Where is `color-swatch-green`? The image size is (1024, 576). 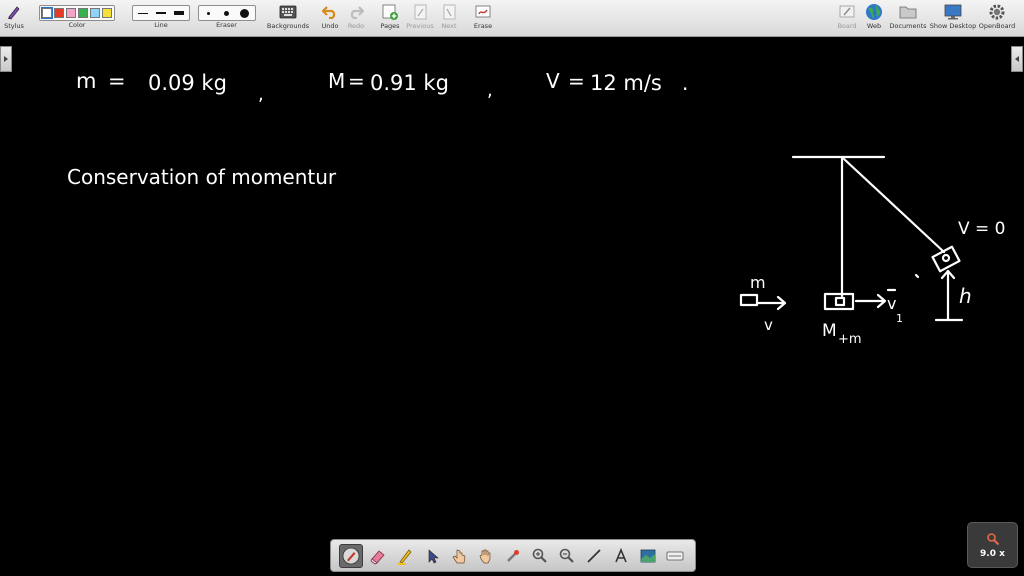 color-swatch-green is located at coordinates (83, 13).